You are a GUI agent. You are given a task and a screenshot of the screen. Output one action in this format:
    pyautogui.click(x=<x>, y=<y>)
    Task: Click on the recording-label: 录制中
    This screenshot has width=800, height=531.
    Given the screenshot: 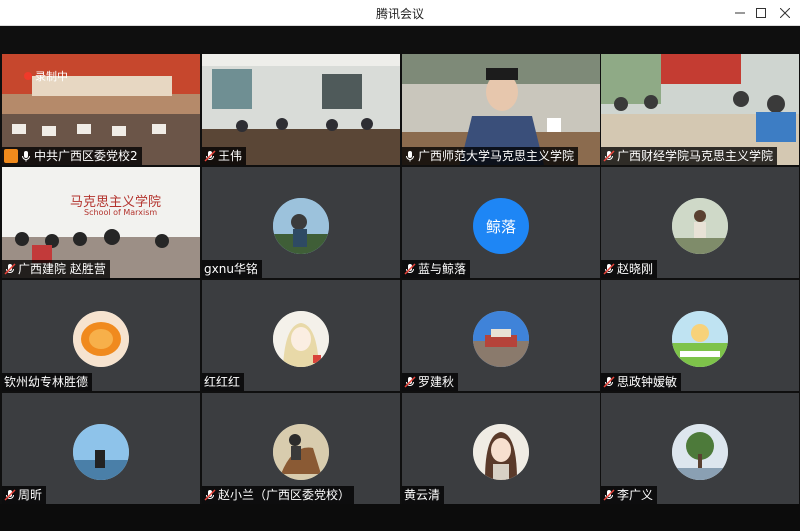 What is the action you would take?
    pyautogui.click(x=51, y=76)
    